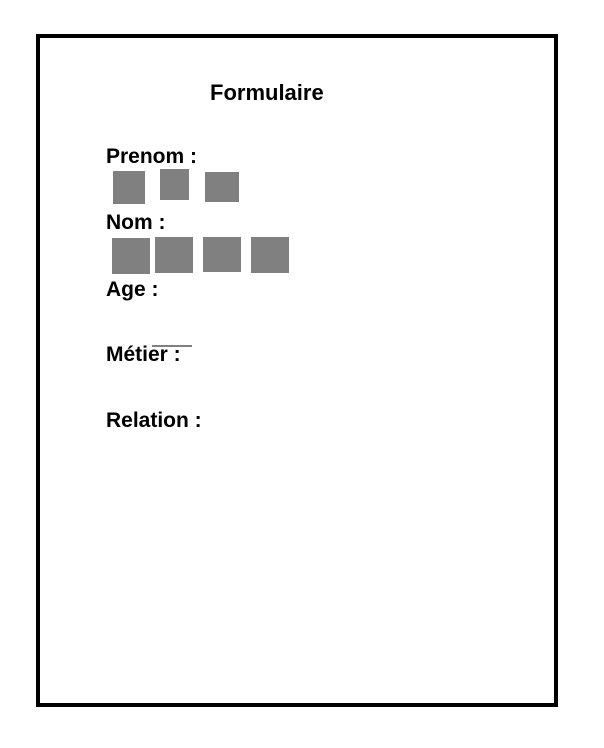 This screenshot has width=604, height=748. I want to click on prenom-label: Prenom :, so click(152, 156).